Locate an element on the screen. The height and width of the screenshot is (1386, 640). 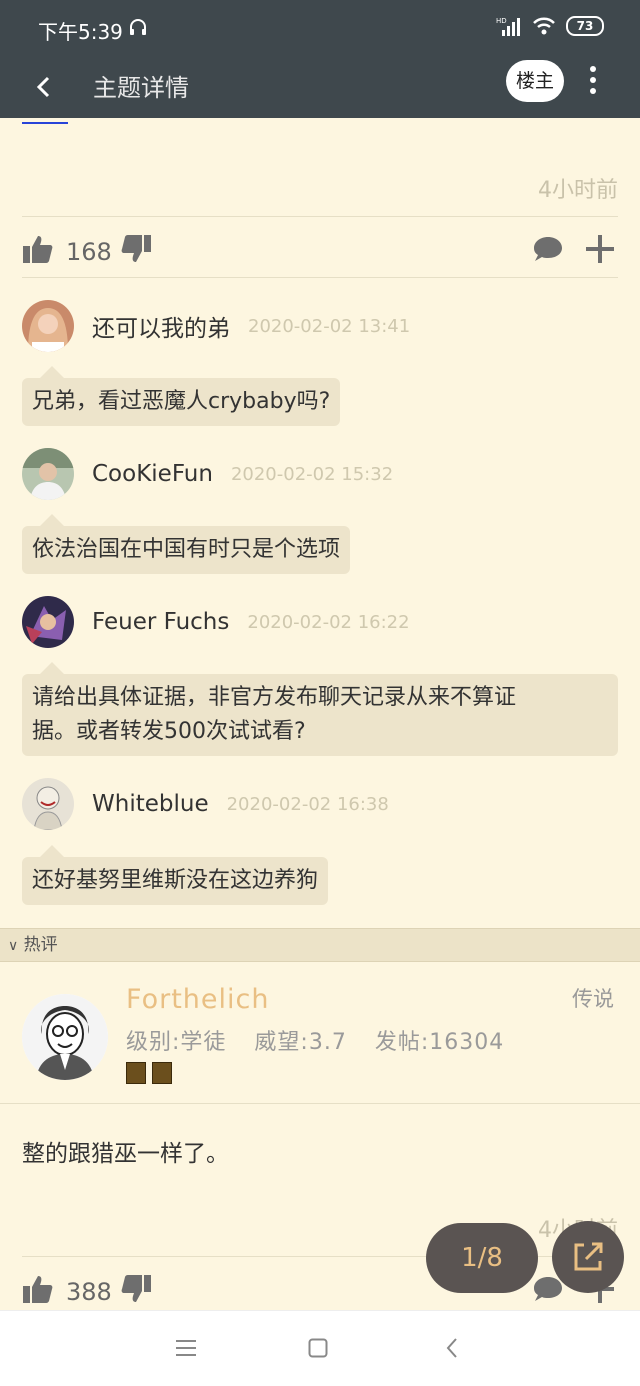
app-bar: 主题详情 楼主 is located at coordinates (320, 87).